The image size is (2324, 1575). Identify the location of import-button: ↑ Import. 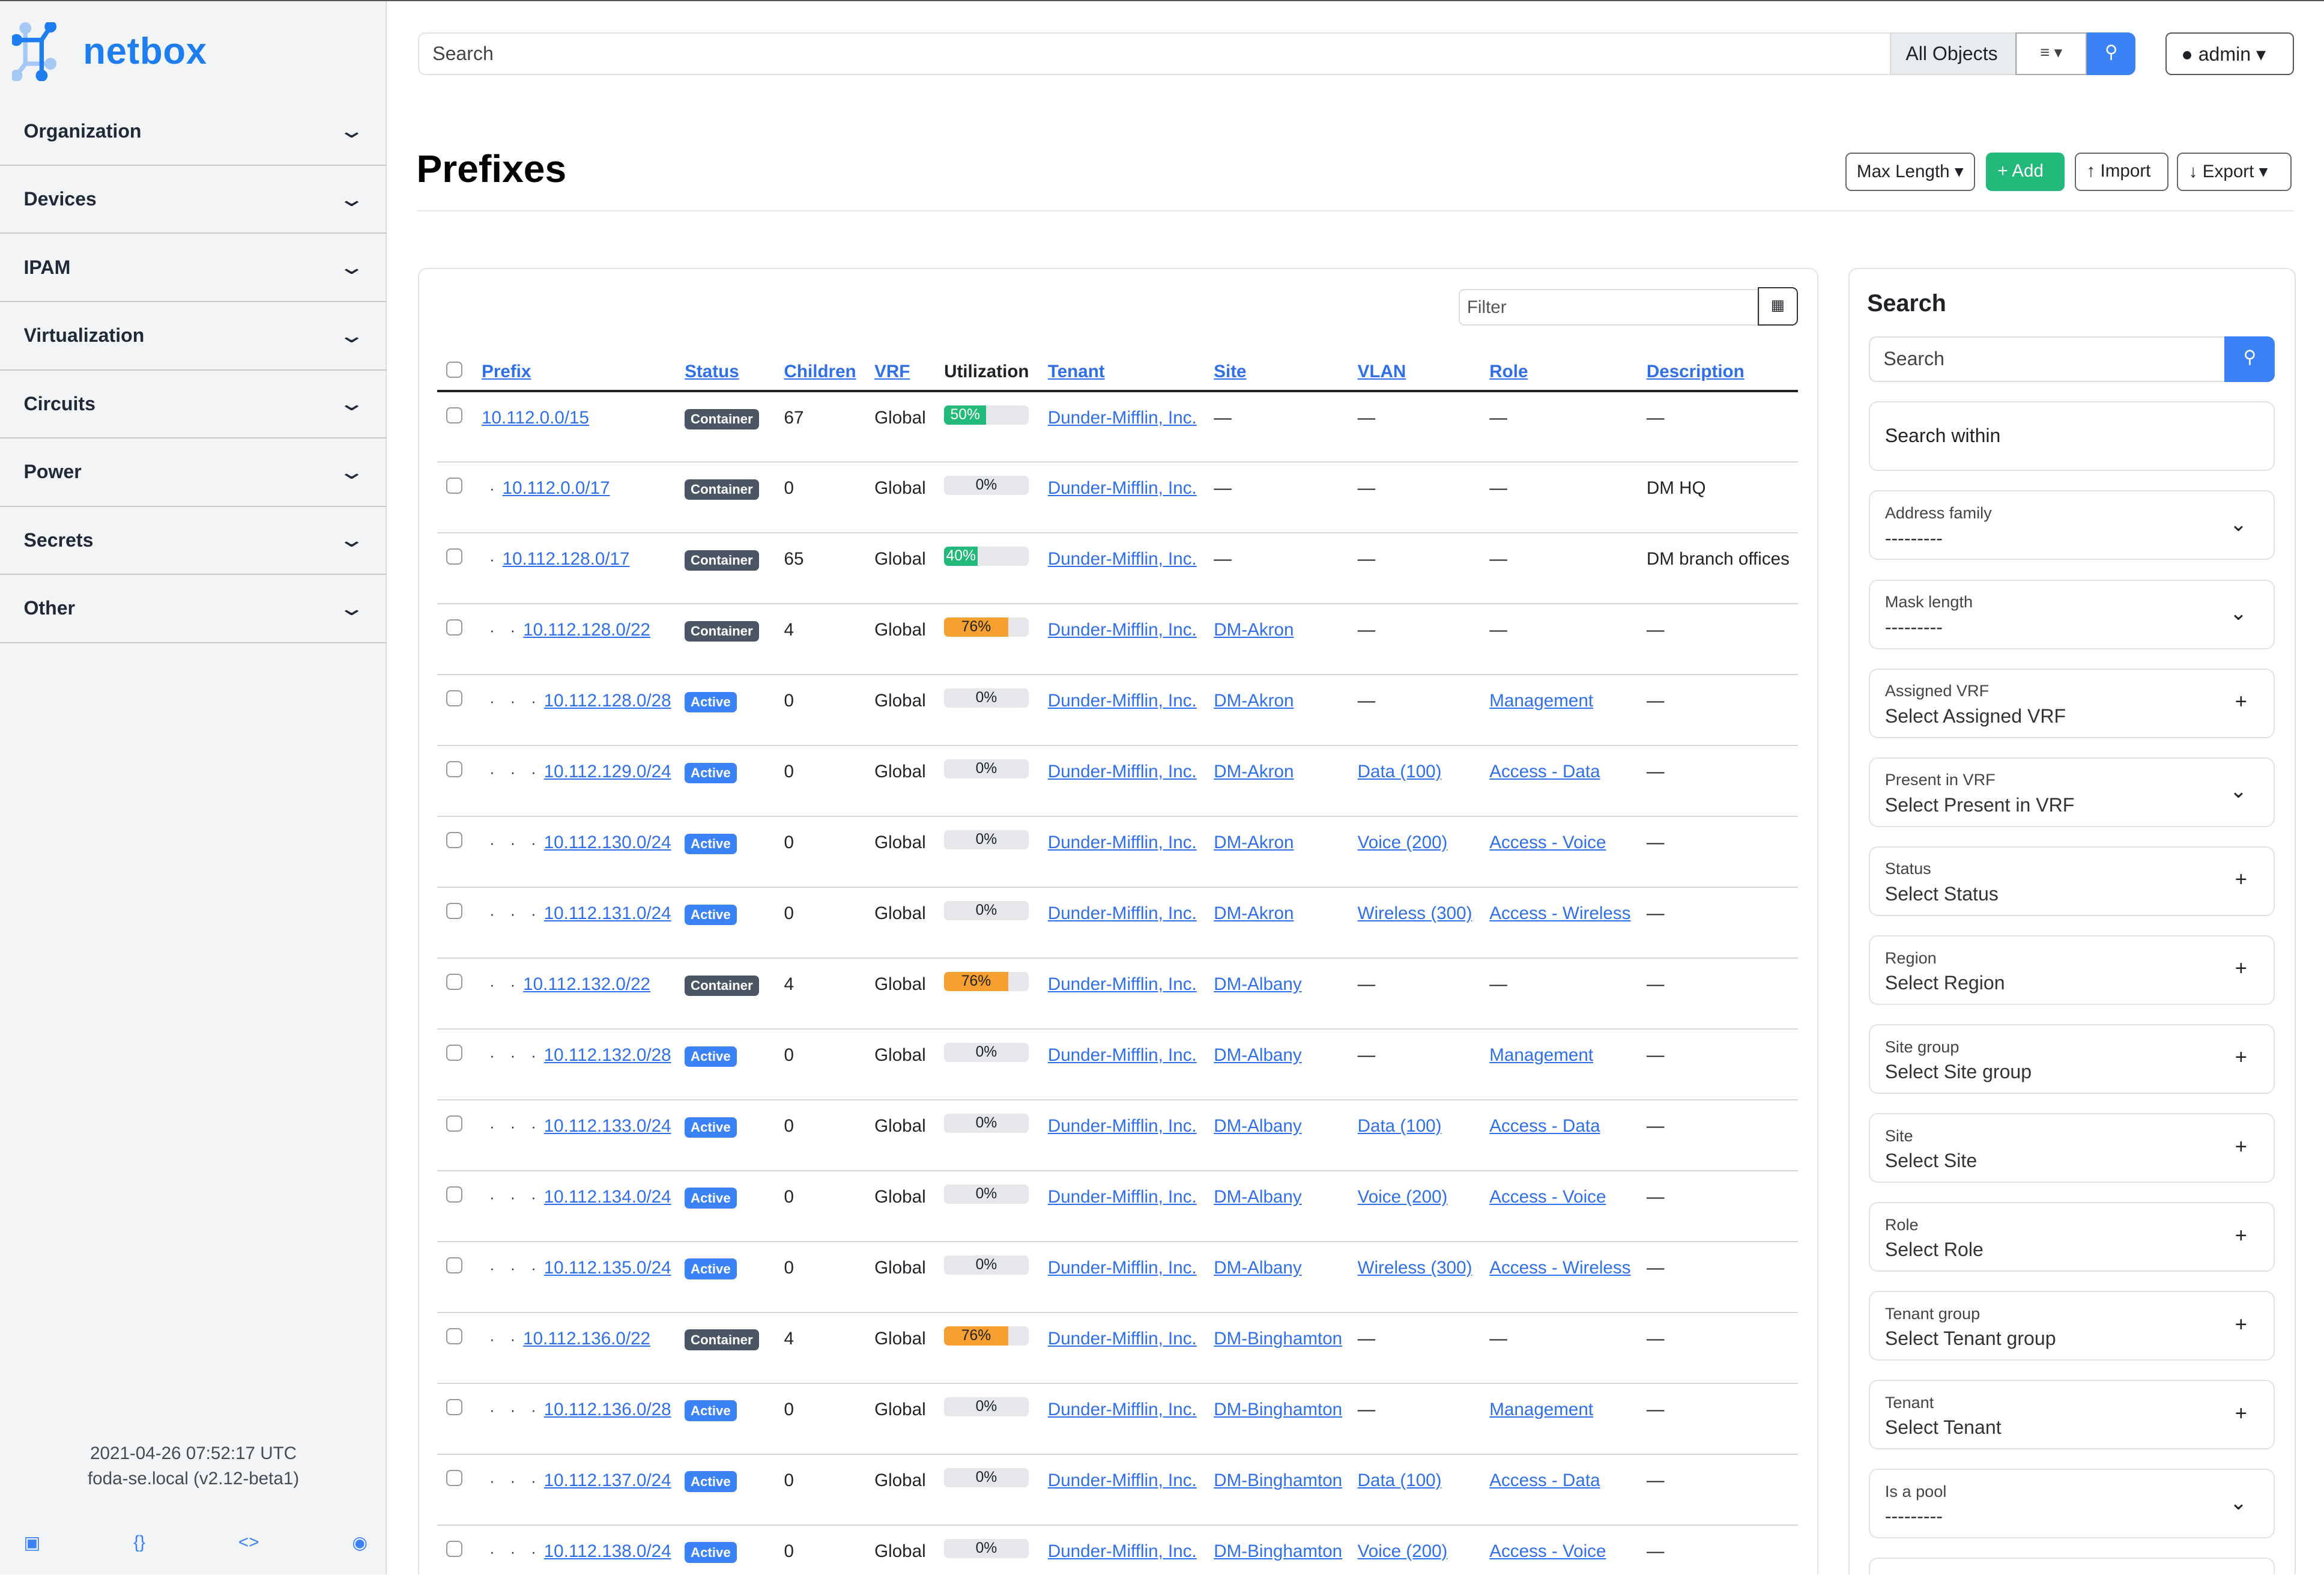
(2121, 171).